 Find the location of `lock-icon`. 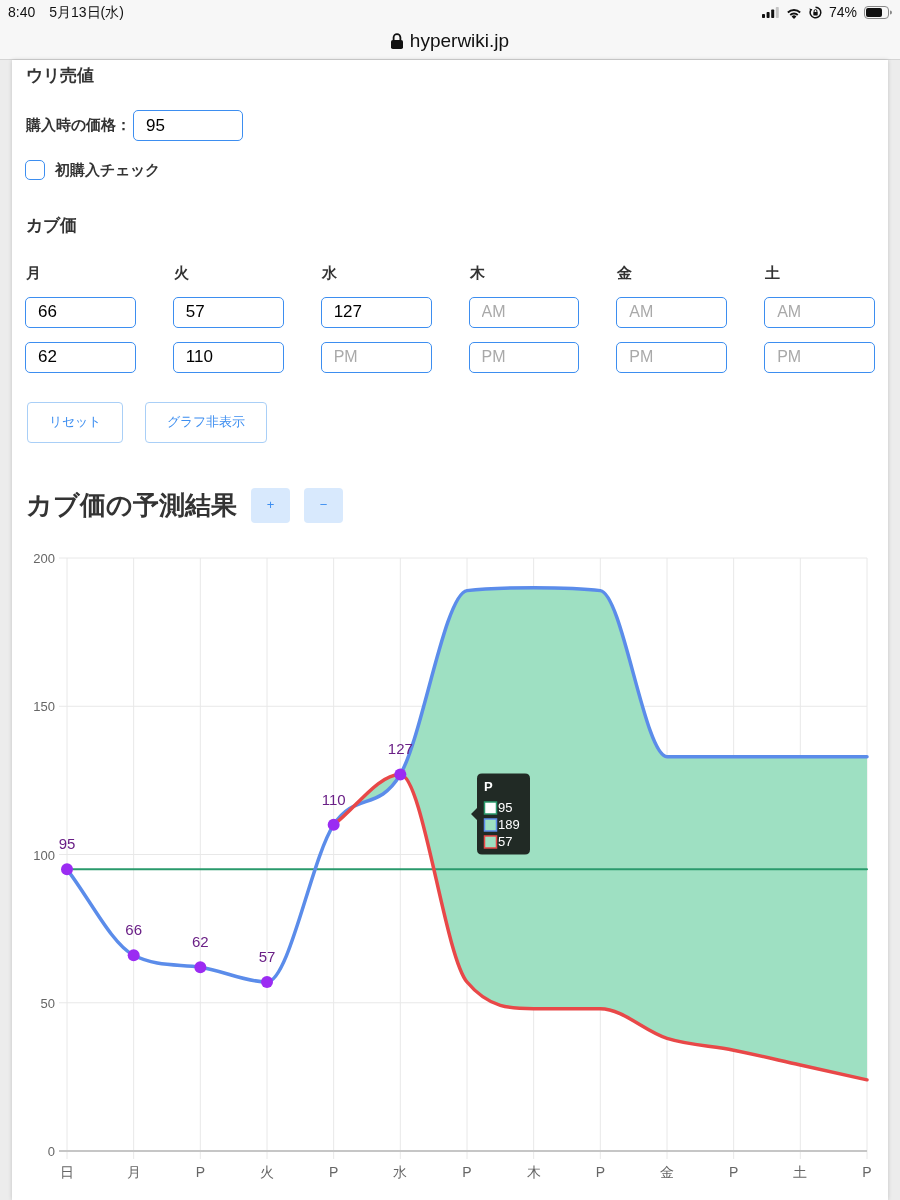

lock-icon is located at coordinates (396, 41).